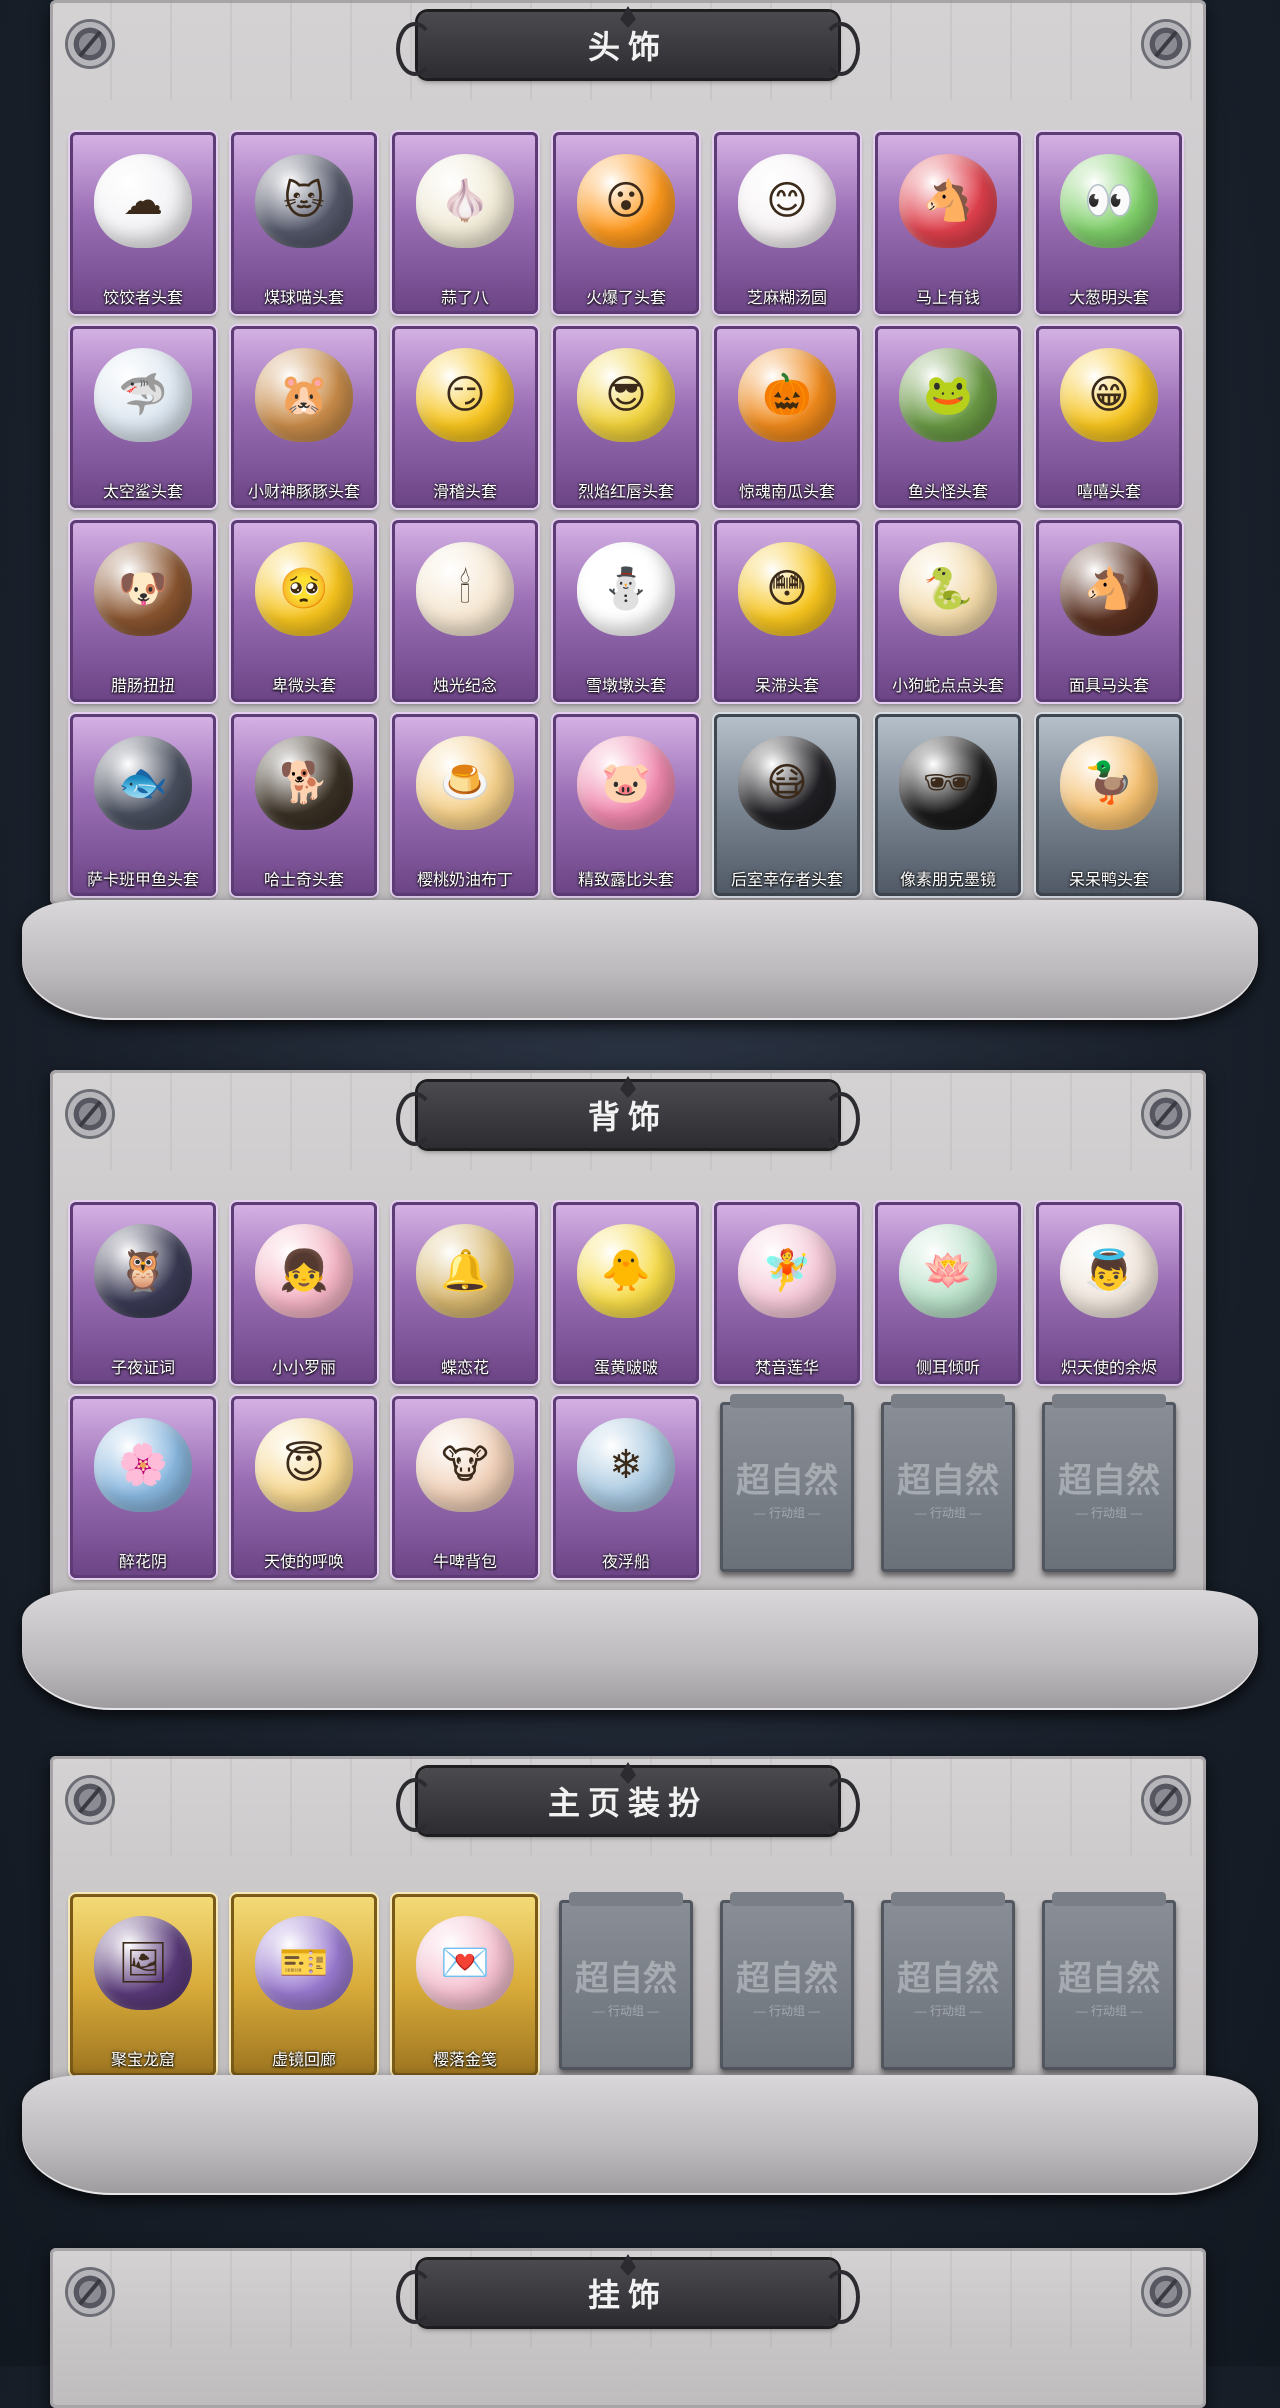 The image size is (1280, 2408). I want to click on item-card: 🐴 马上有钱, so click(948, 223).